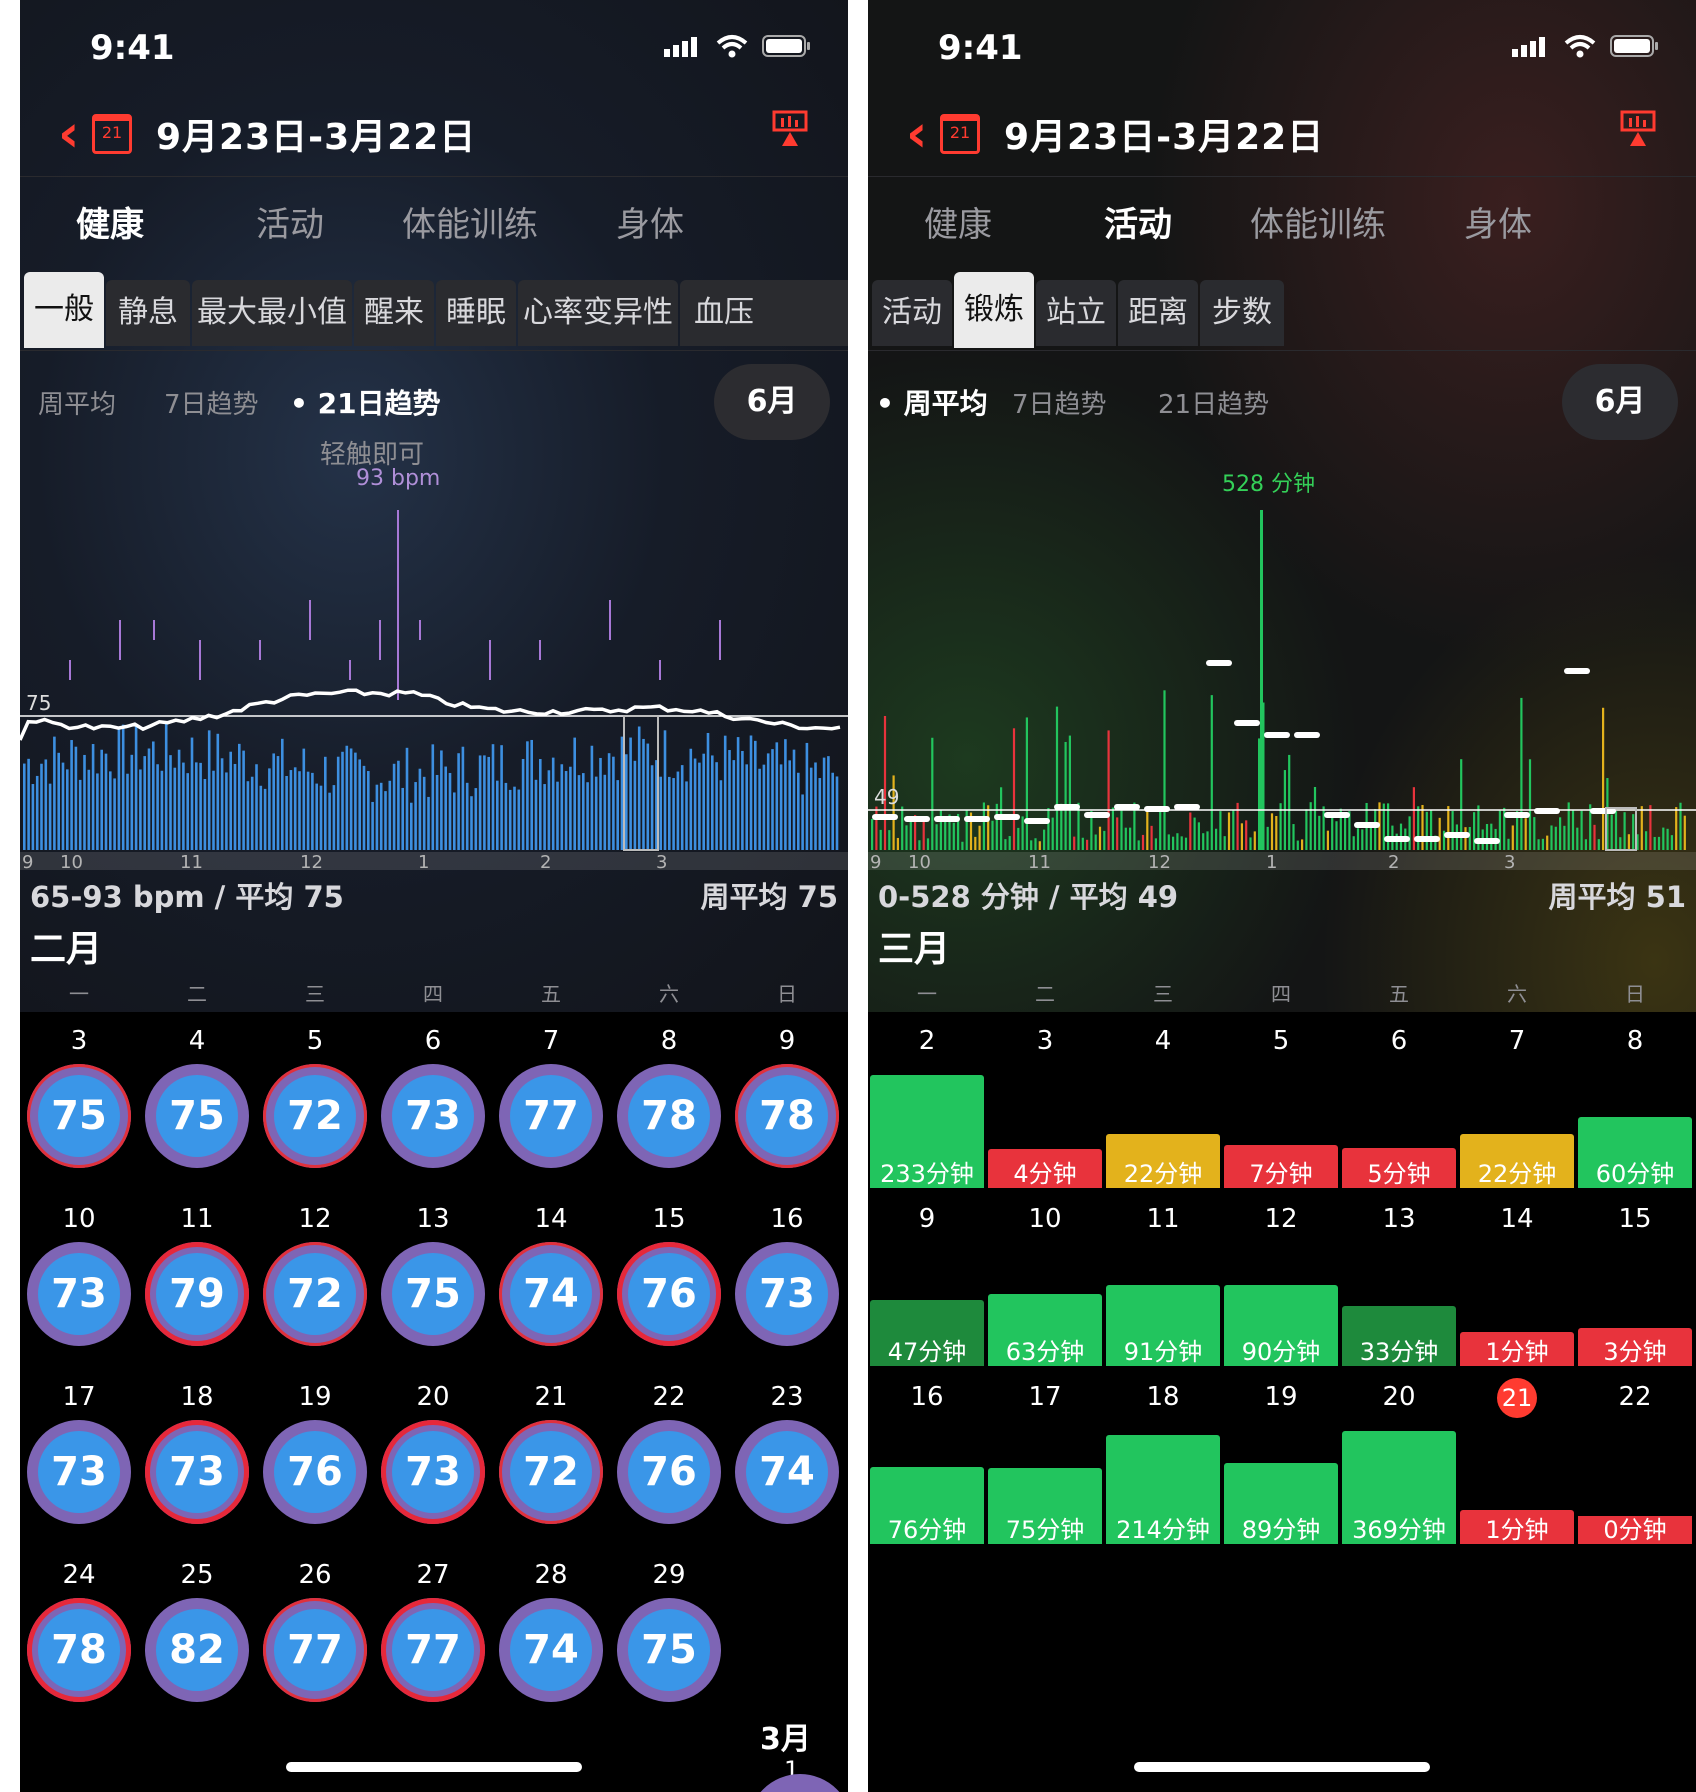 The image size is (1696, 1792). Describe the element at coordinates (551, 1457) in the screenshot. I see `day-cell: 21 72` at that location.